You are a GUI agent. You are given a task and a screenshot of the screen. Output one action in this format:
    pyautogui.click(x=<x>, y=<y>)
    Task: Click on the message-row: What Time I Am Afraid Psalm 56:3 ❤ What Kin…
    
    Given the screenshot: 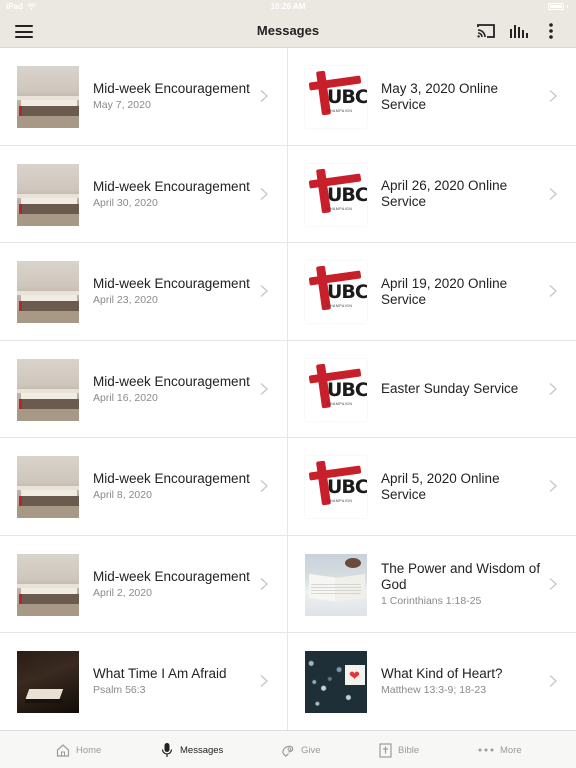 What is the action you would take?
    pyautogui.click(x=288, y=682)
    